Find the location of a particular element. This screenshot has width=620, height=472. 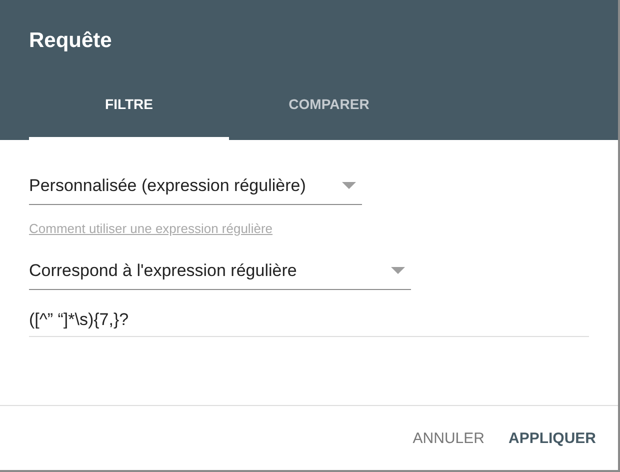

expression-field: ([^” “]*\s){7,}? is located at coordinates (309, 323).